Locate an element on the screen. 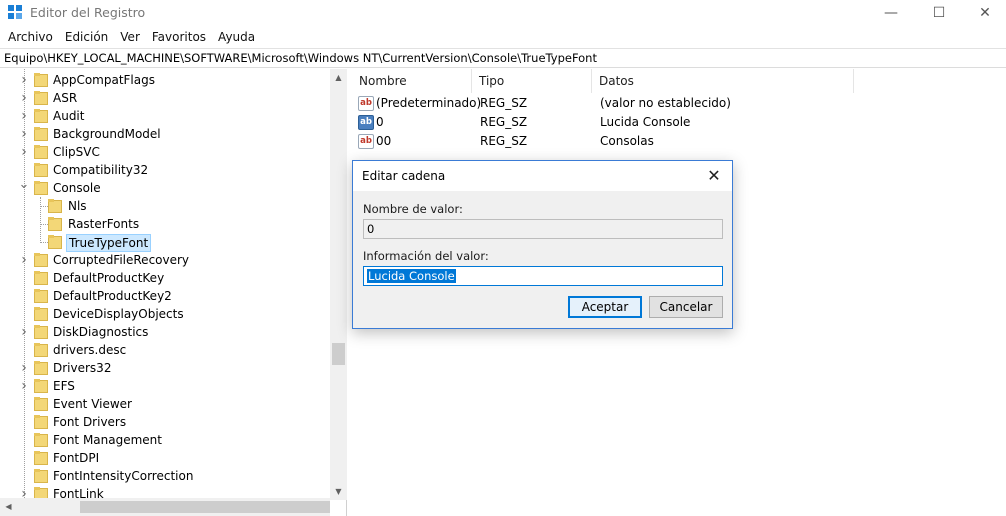 The height and width of the screenshot is (516, 1006). tree-item: › EFS is located at coordinates (165, 386).